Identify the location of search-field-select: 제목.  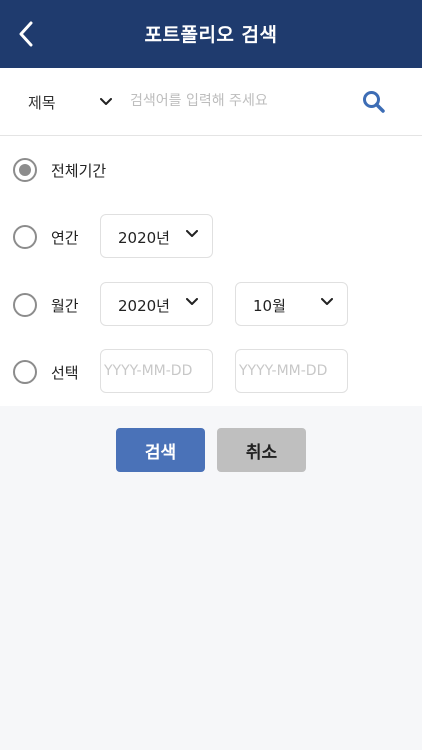
(70, 102).